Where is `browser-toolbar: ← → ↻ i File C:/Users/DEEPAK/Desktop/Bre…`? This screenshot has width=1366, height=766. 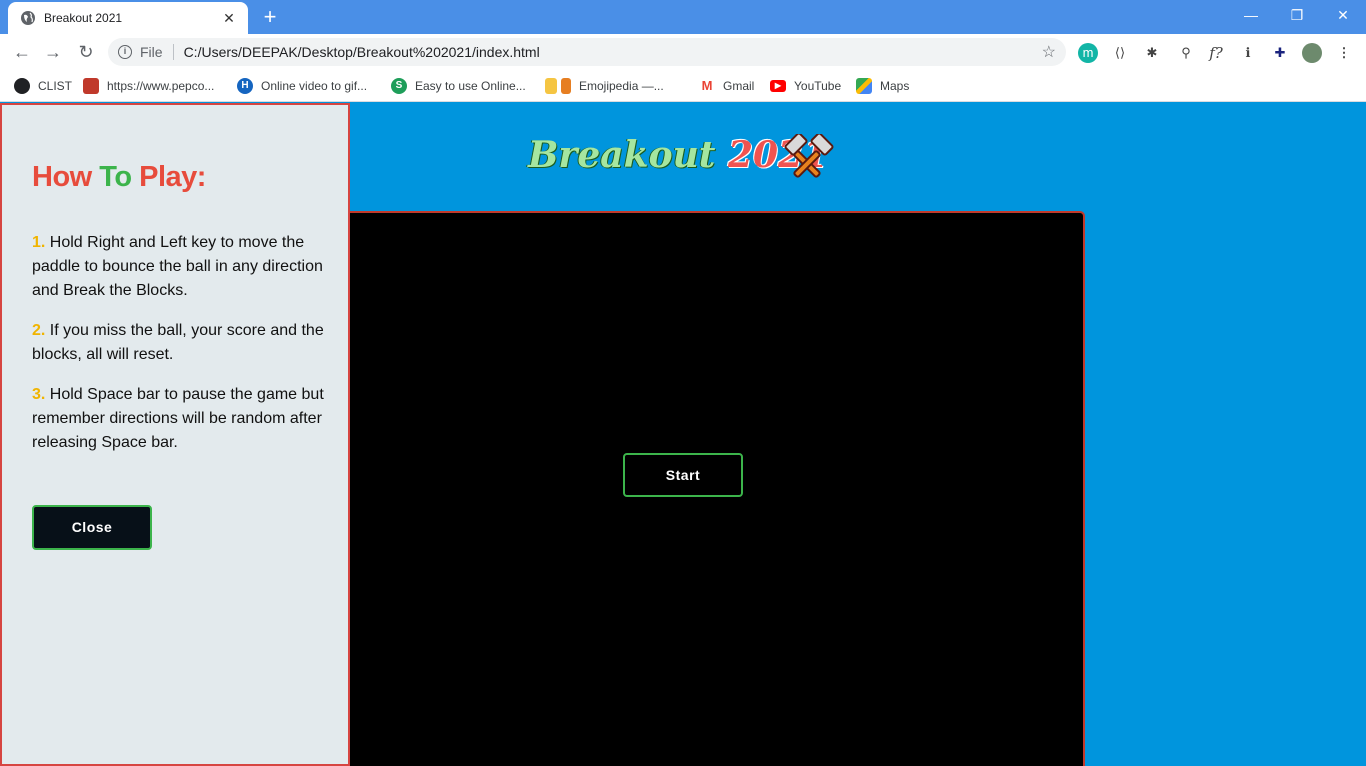 browser-toolbar: ← → ↻ i File C:/Users/DEEPAK/Desktop/Bre… is located at coordinates (683, 52).